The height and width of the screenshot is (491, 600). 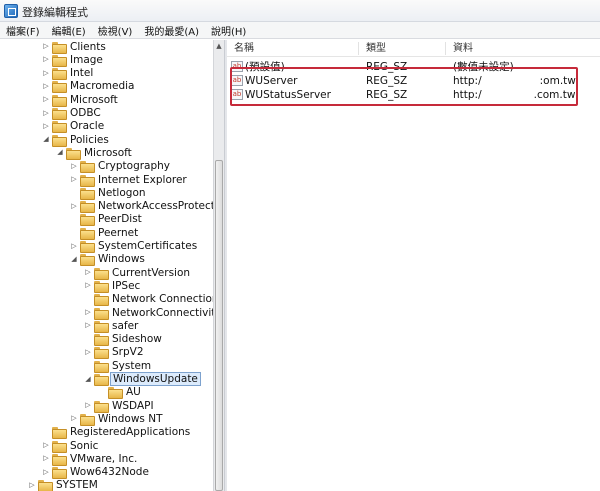 I want to click on tree-node-label: Windows, so click(x=121, y=259).